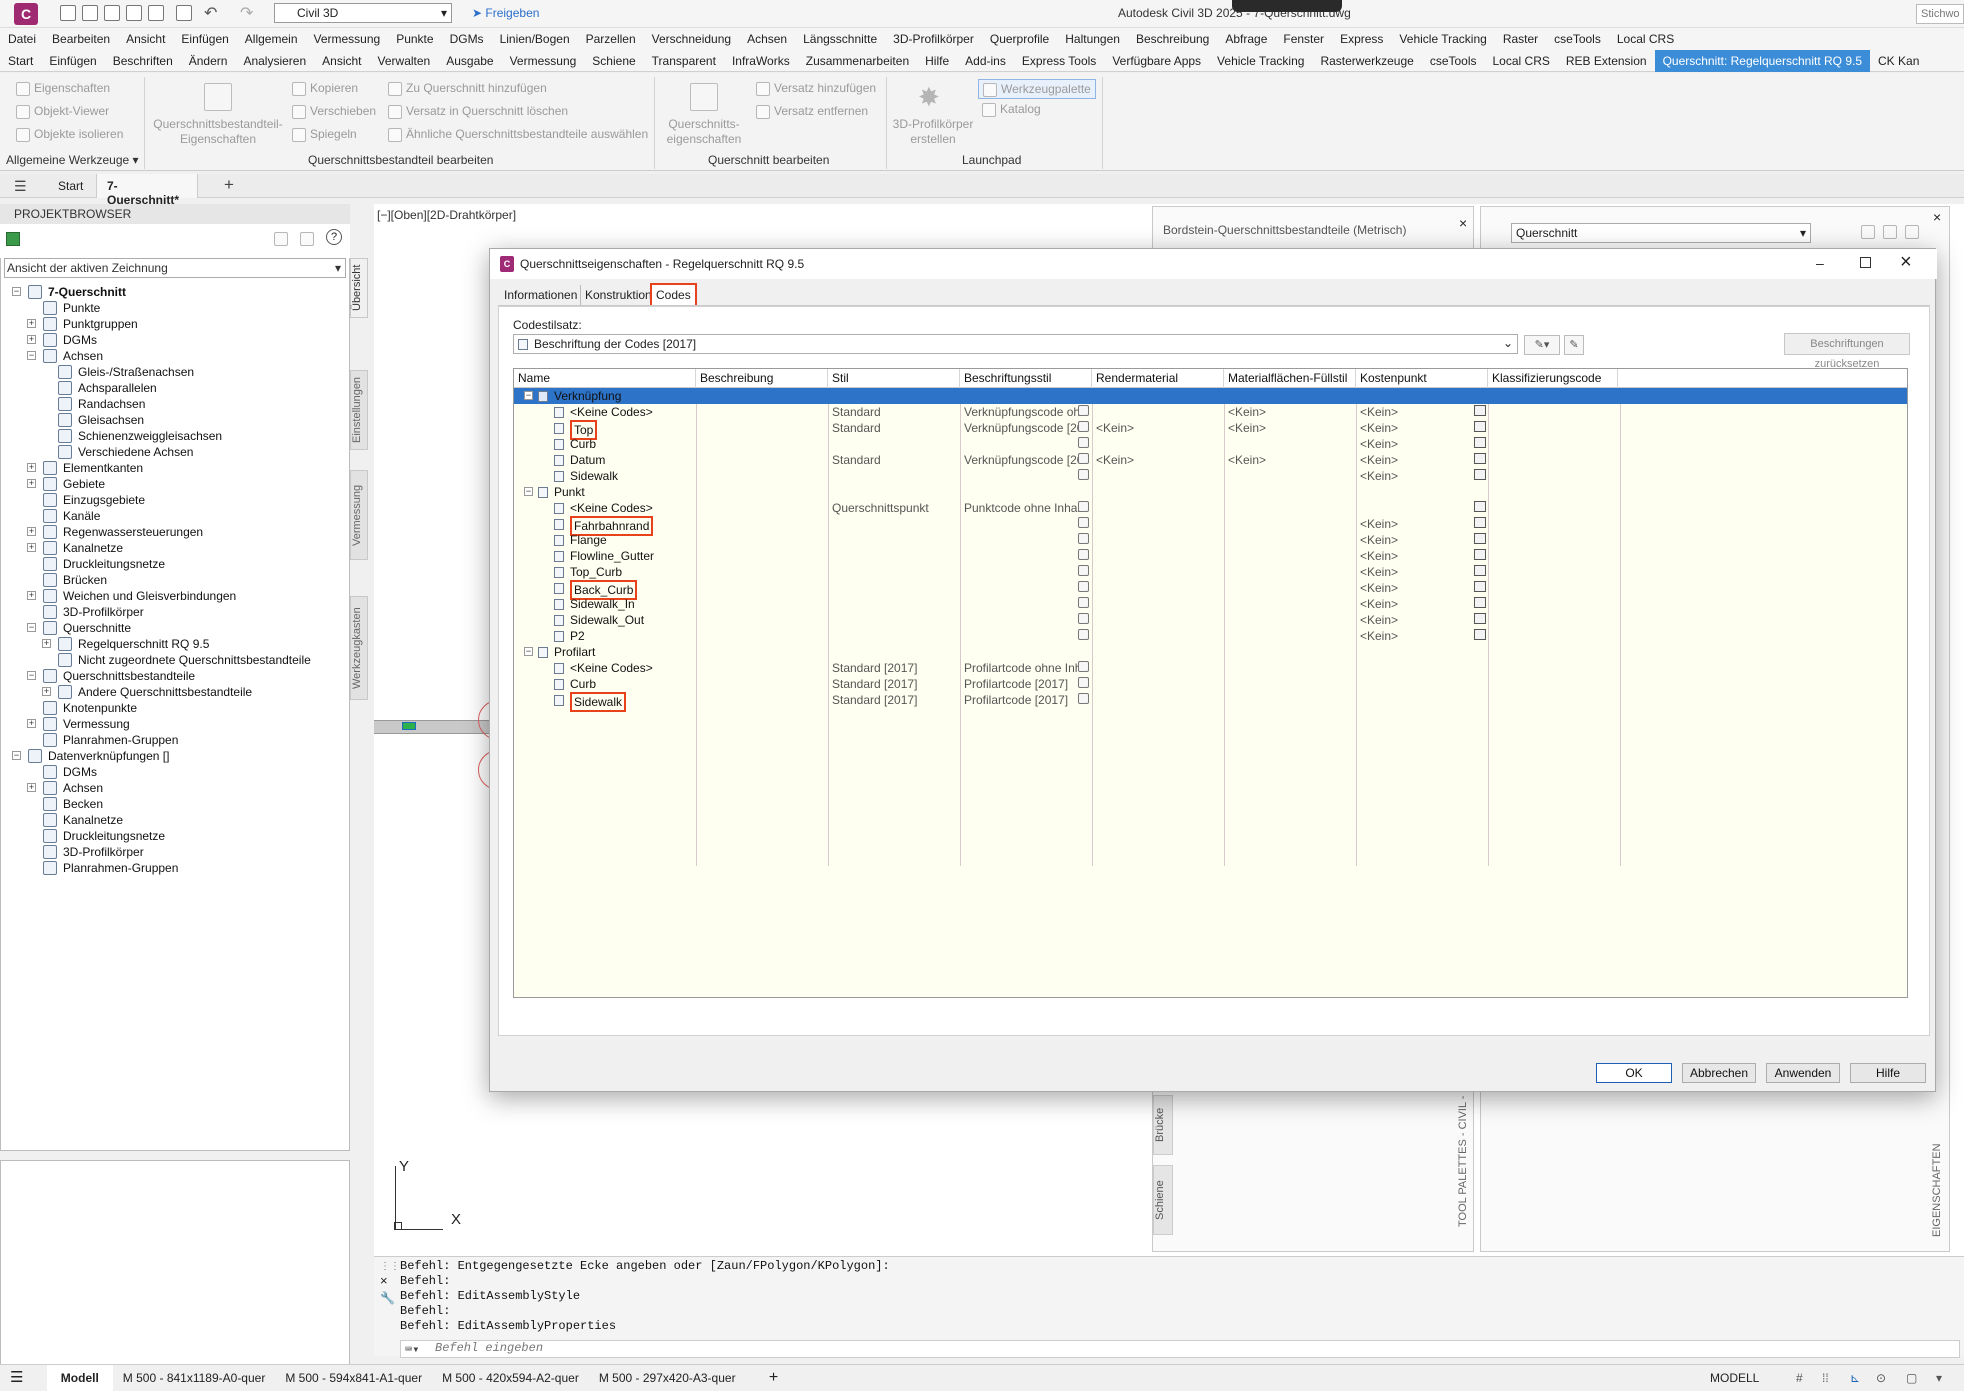 Image resolution: width=1964 pixels, height=1391 pixels. Describe the element at coordinates (246, 13) in the screenshot. I see `redo-icon: ↷` at that location.